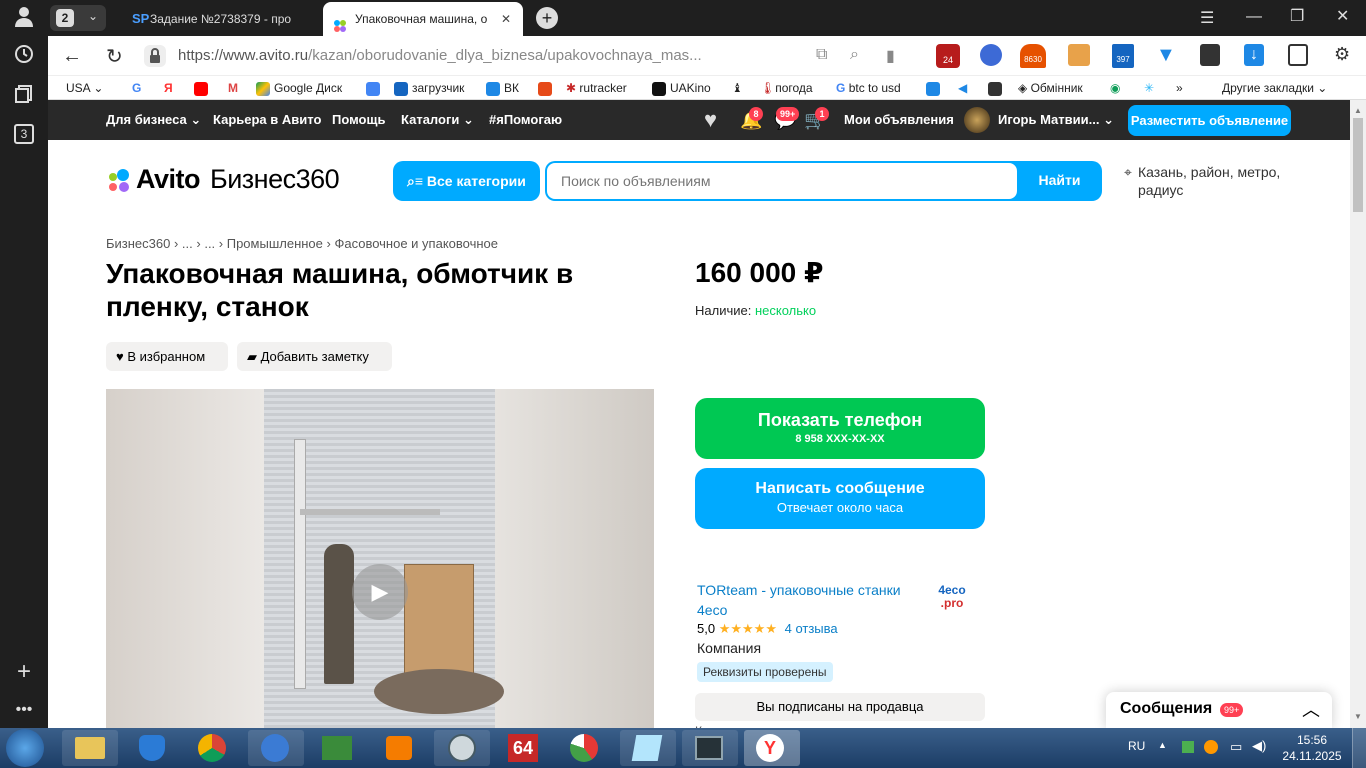 The width and height of the screenshot is (1366, 768). Describe the element at coordinates (24, 134) in the screenshot. I see `tabs-counter-badge: 3` at that location.